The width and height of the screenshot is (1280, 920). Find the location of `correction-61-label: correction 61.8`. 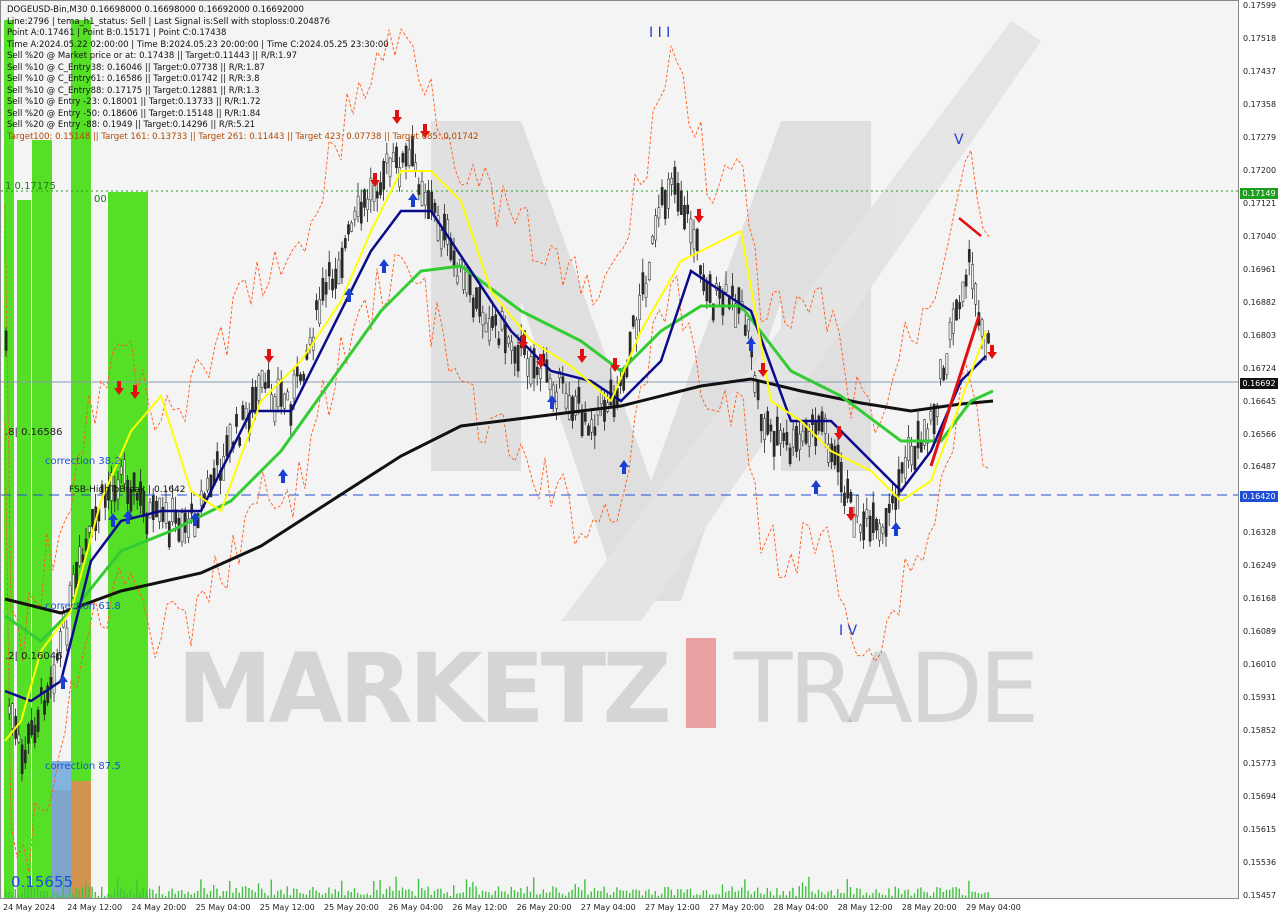

correction-61-label: correction 61.8 is located at coordinates (83, 606).